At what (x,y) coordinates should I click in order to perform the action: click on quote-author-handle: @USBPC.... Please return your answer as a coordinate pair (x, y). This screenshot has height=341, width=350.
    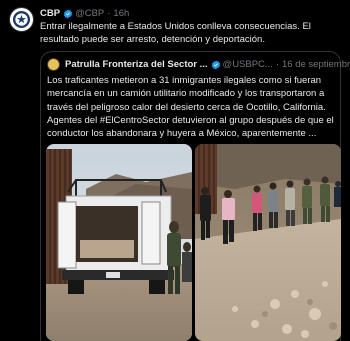
    Looking at the image, I should click on (248, 64).